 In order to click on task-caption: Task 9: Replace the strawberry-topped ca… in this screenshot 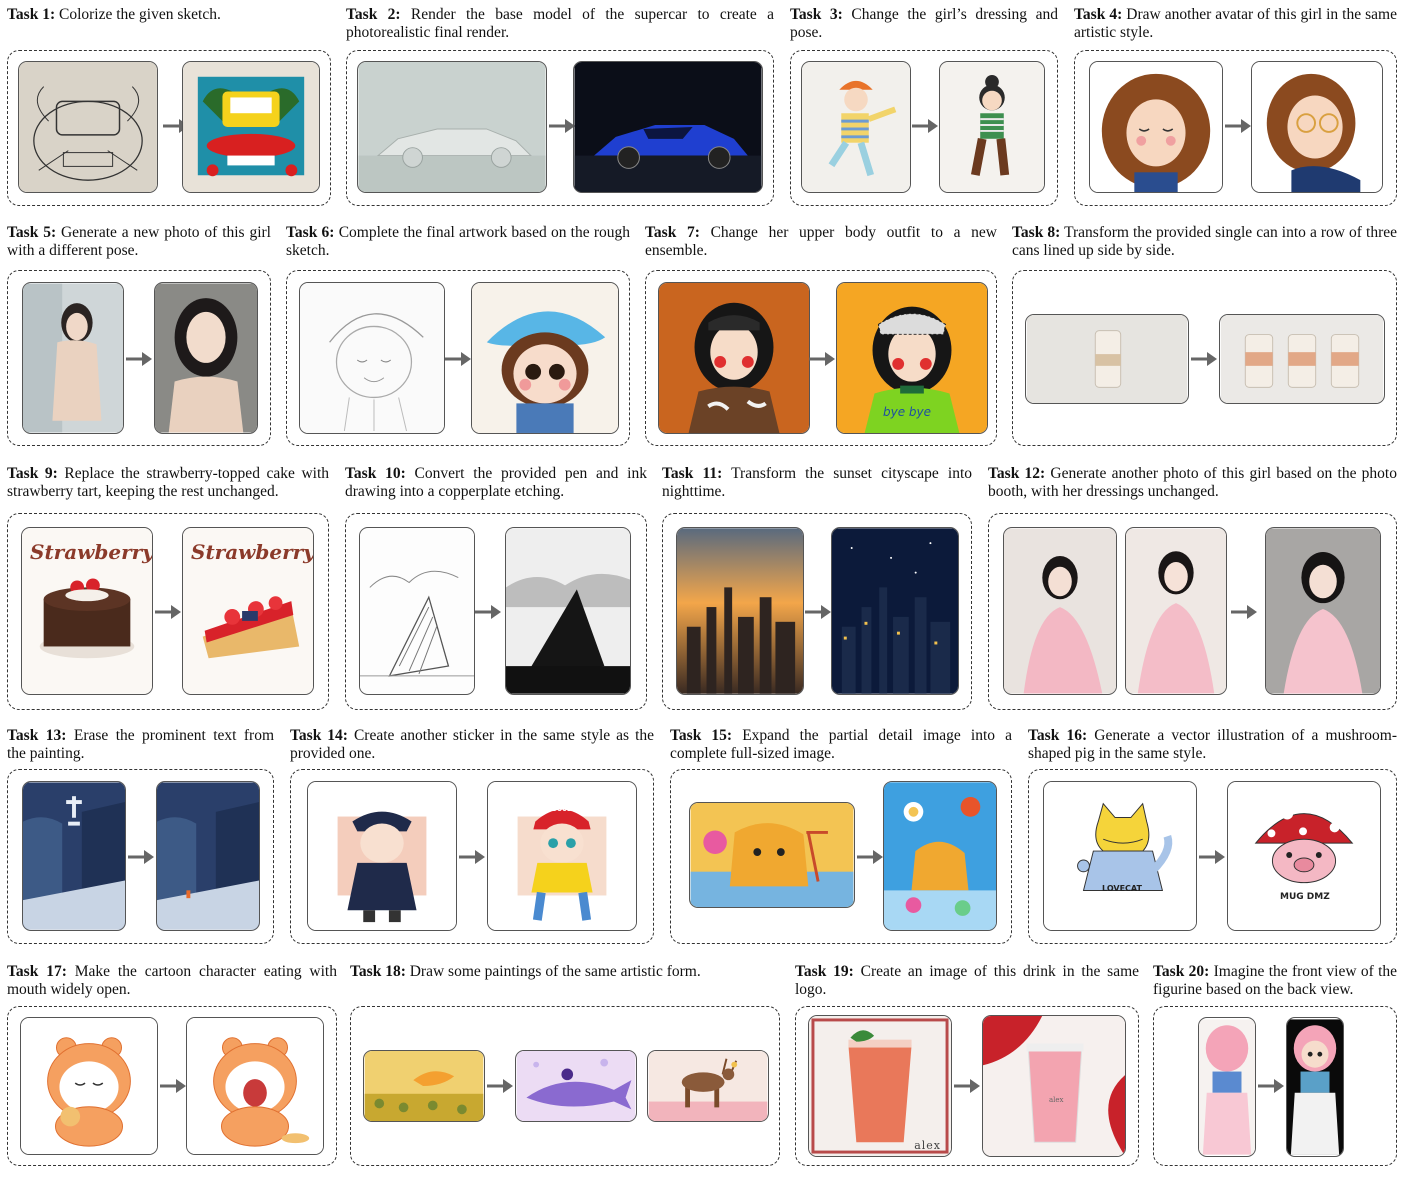, I will do `click(168, 482)`.